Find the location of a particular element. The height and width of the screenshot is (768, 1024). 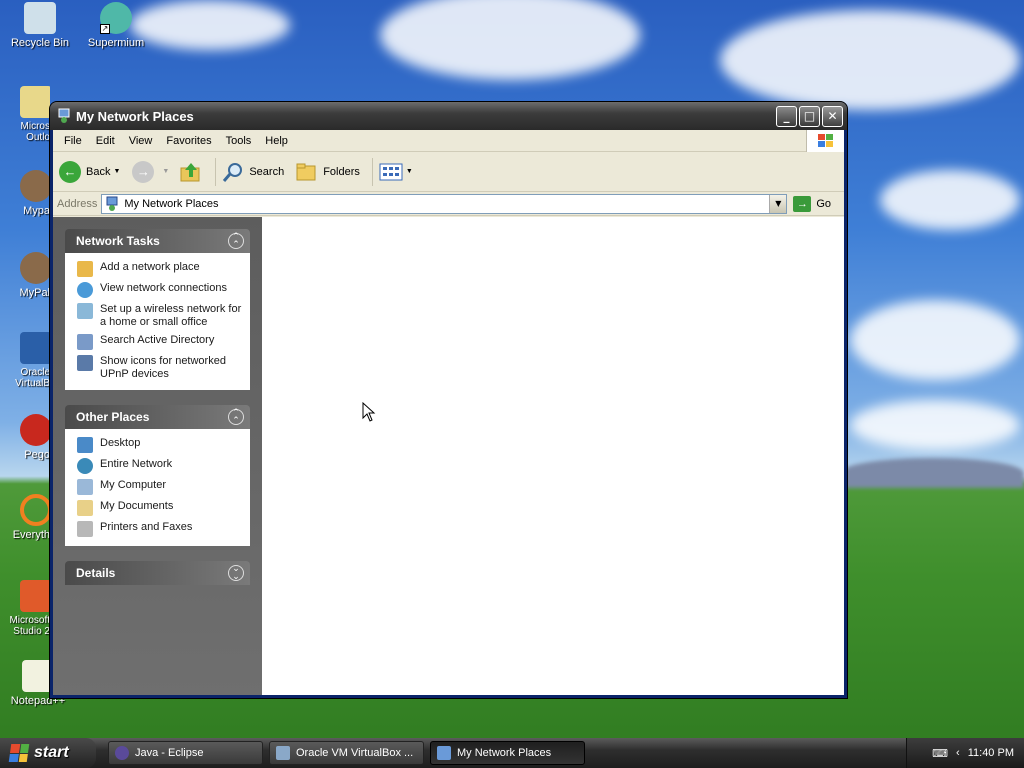

title-bar: My Network Places _ □ ✕ is located at coordinates (448, 116).